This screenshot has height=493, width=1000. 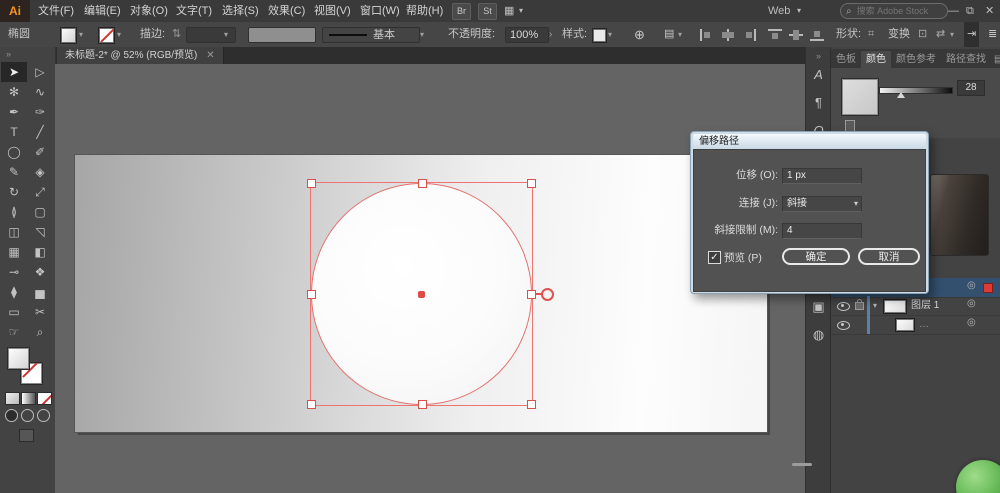 What do you see at coordinates (81, 34) in the screenshot?
I see `fill-caret-icon: ▾` at bounding box center [81, 34].